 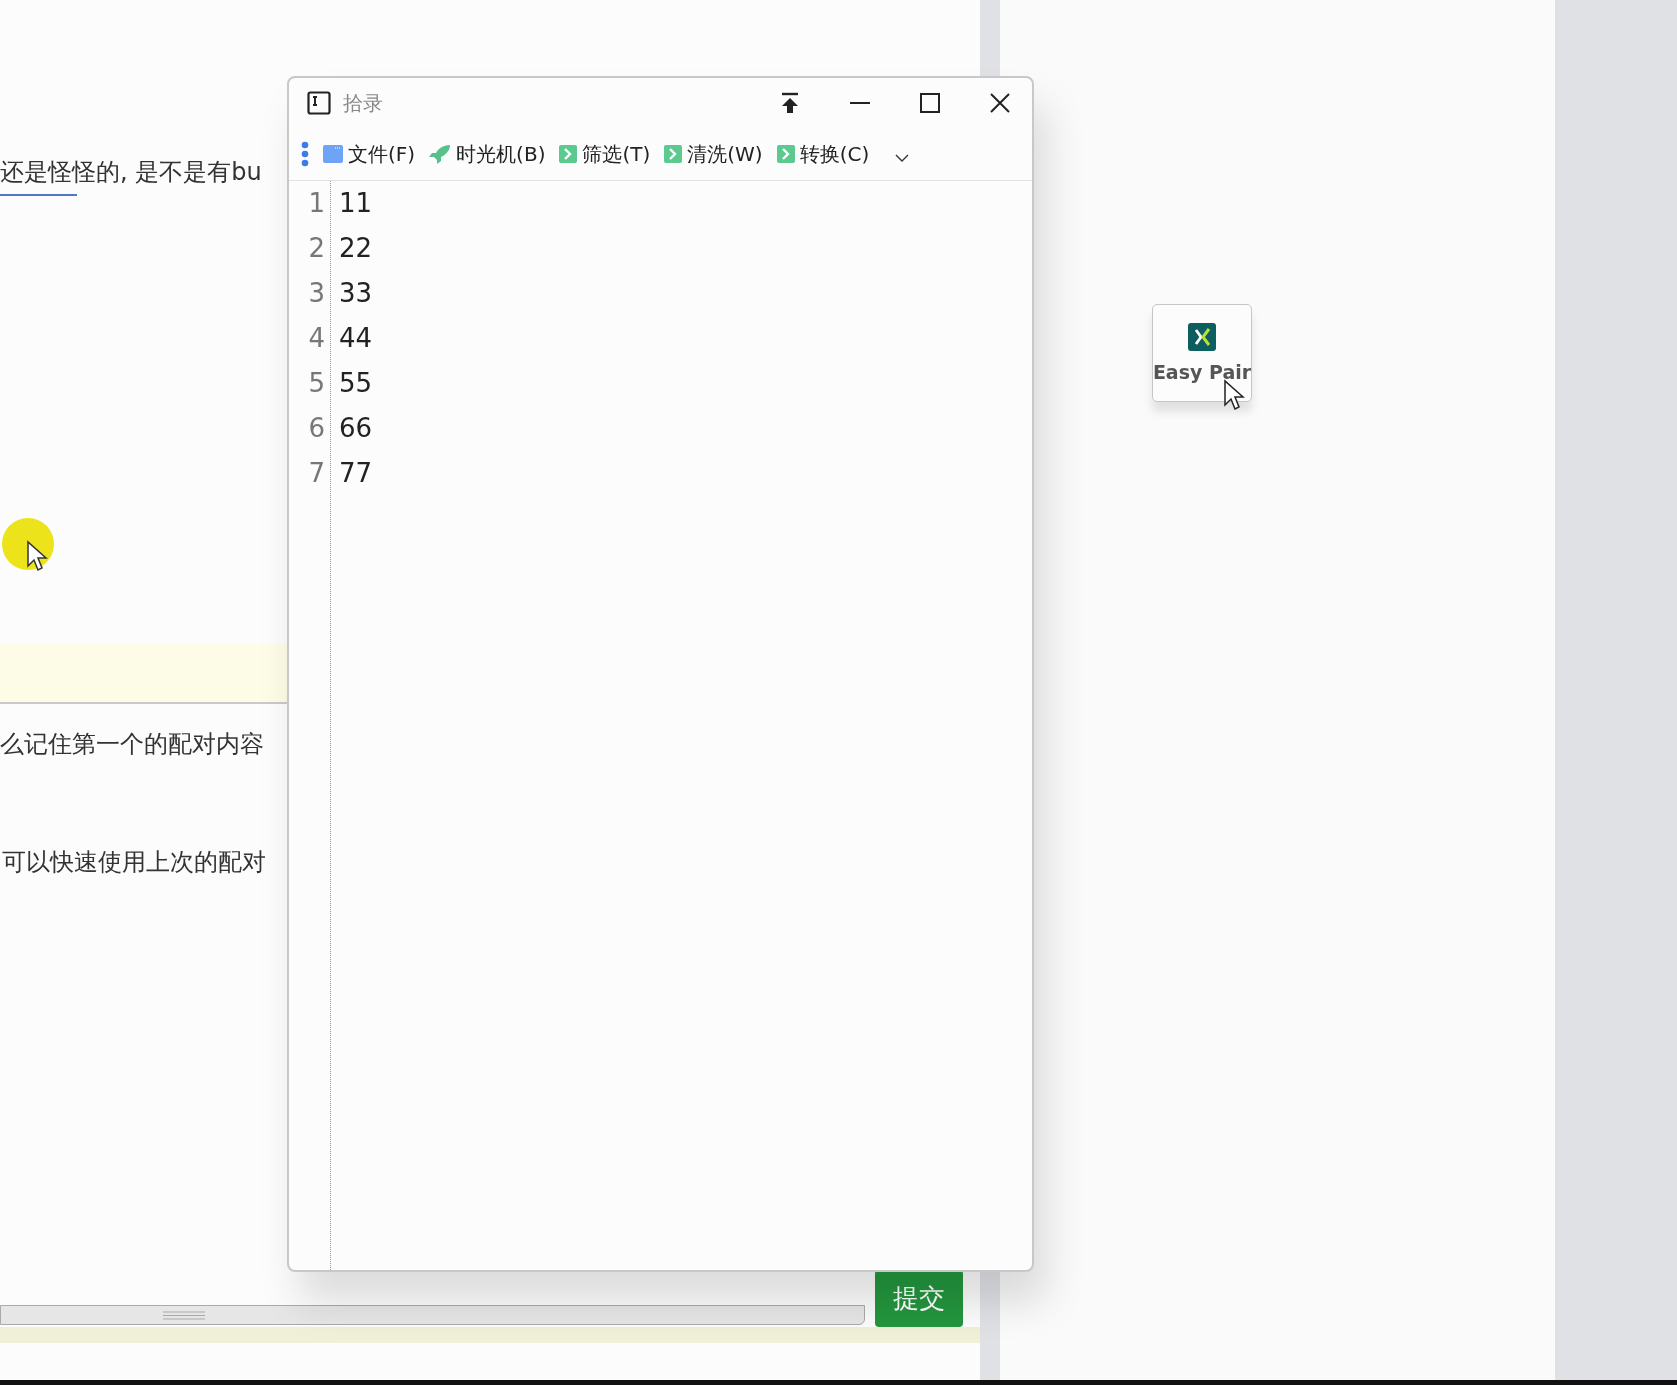 What do you see at coordinates (305, 154) in the screenshot?
I see `more-options-icon` at bounding box center [305, 154].